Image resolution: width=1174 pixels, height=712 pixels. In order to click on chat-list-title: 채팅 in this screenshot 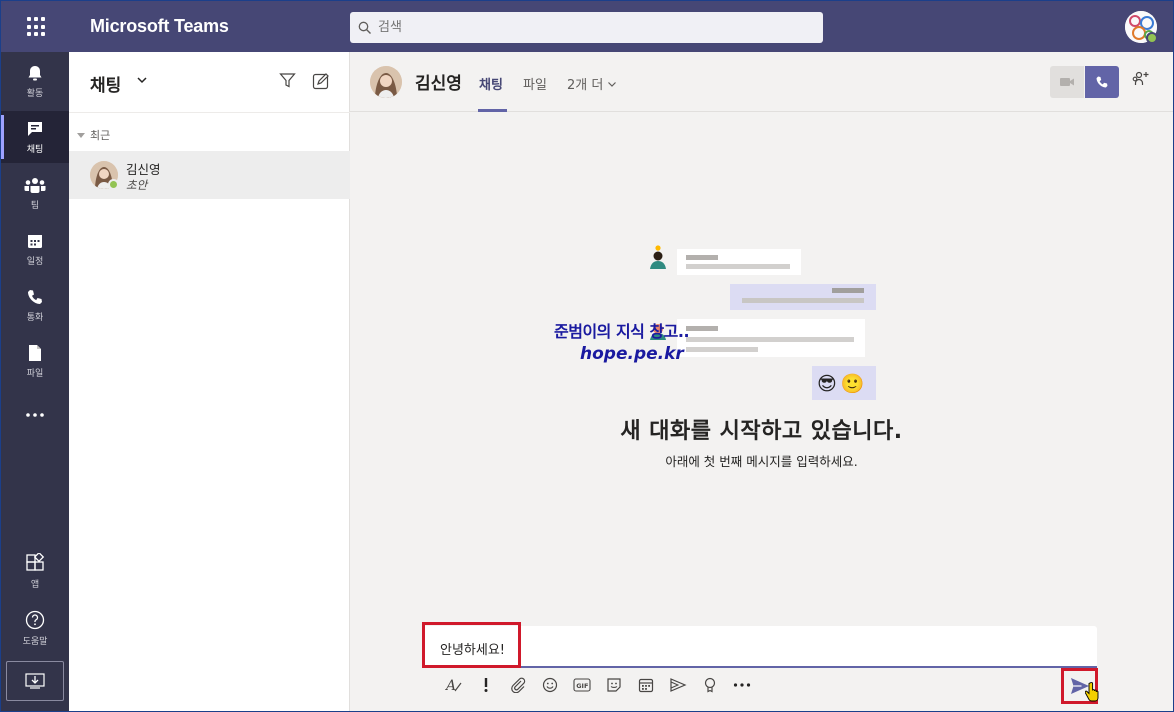, I will do `click(105, 83)`.